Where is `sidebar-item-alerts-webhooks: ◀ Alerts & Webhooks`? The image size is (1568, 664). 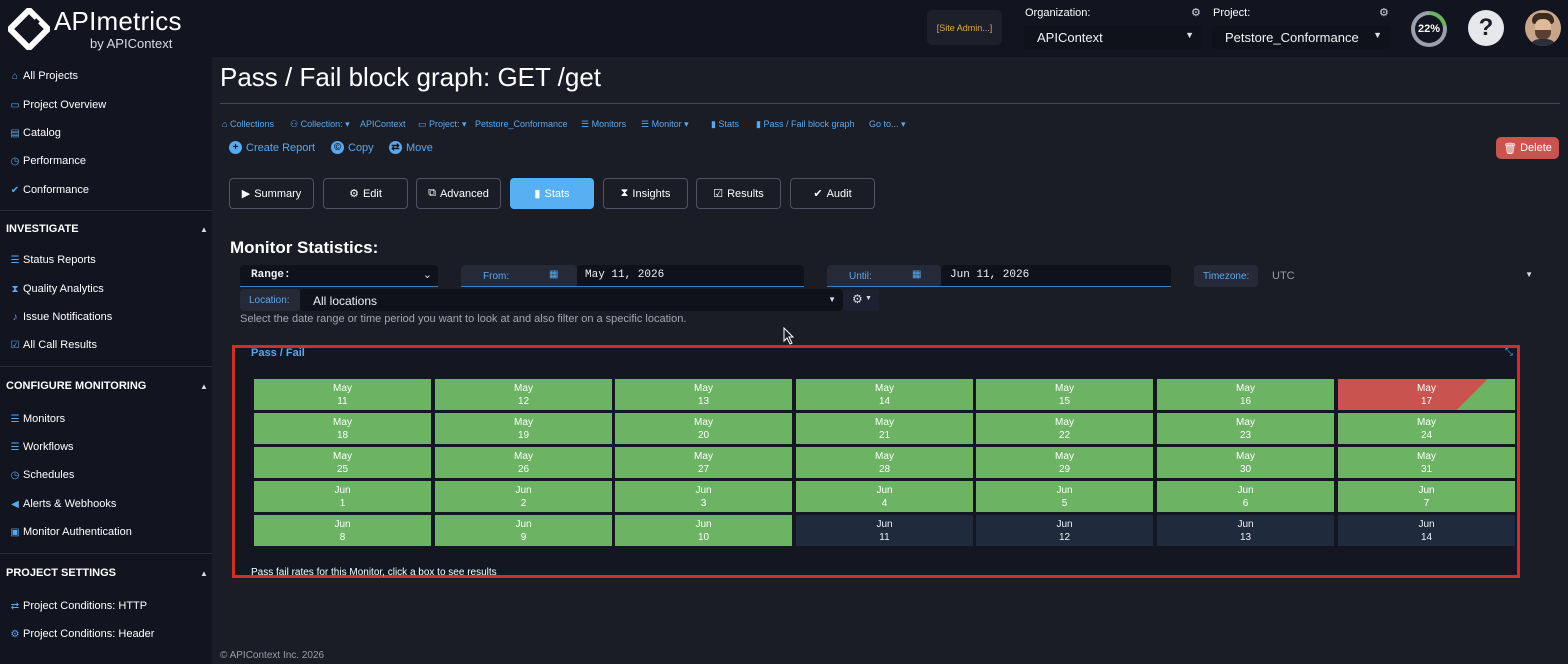
sidebar-item-alerts-webhooks: ◀ Alerts & Webhooks is located at coordinates (63, 504).